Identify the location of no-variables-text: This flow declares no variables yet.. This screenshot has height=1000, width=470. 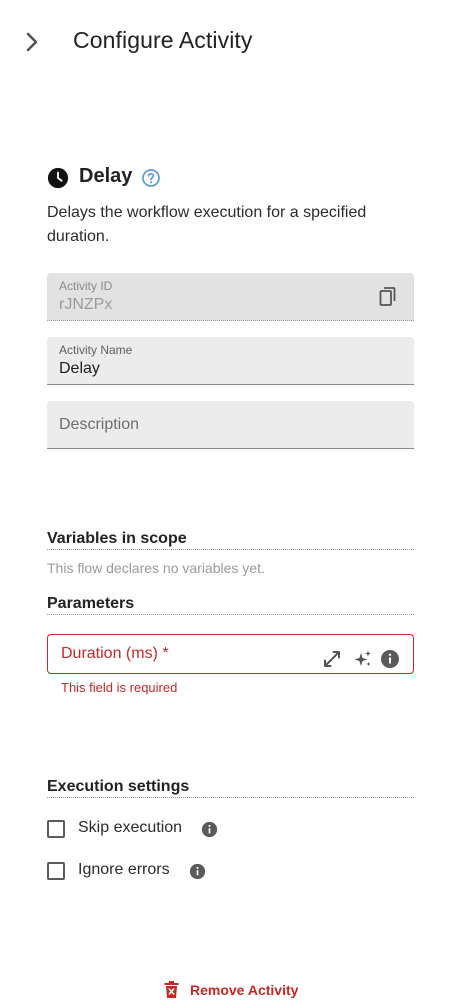
(156, 568).